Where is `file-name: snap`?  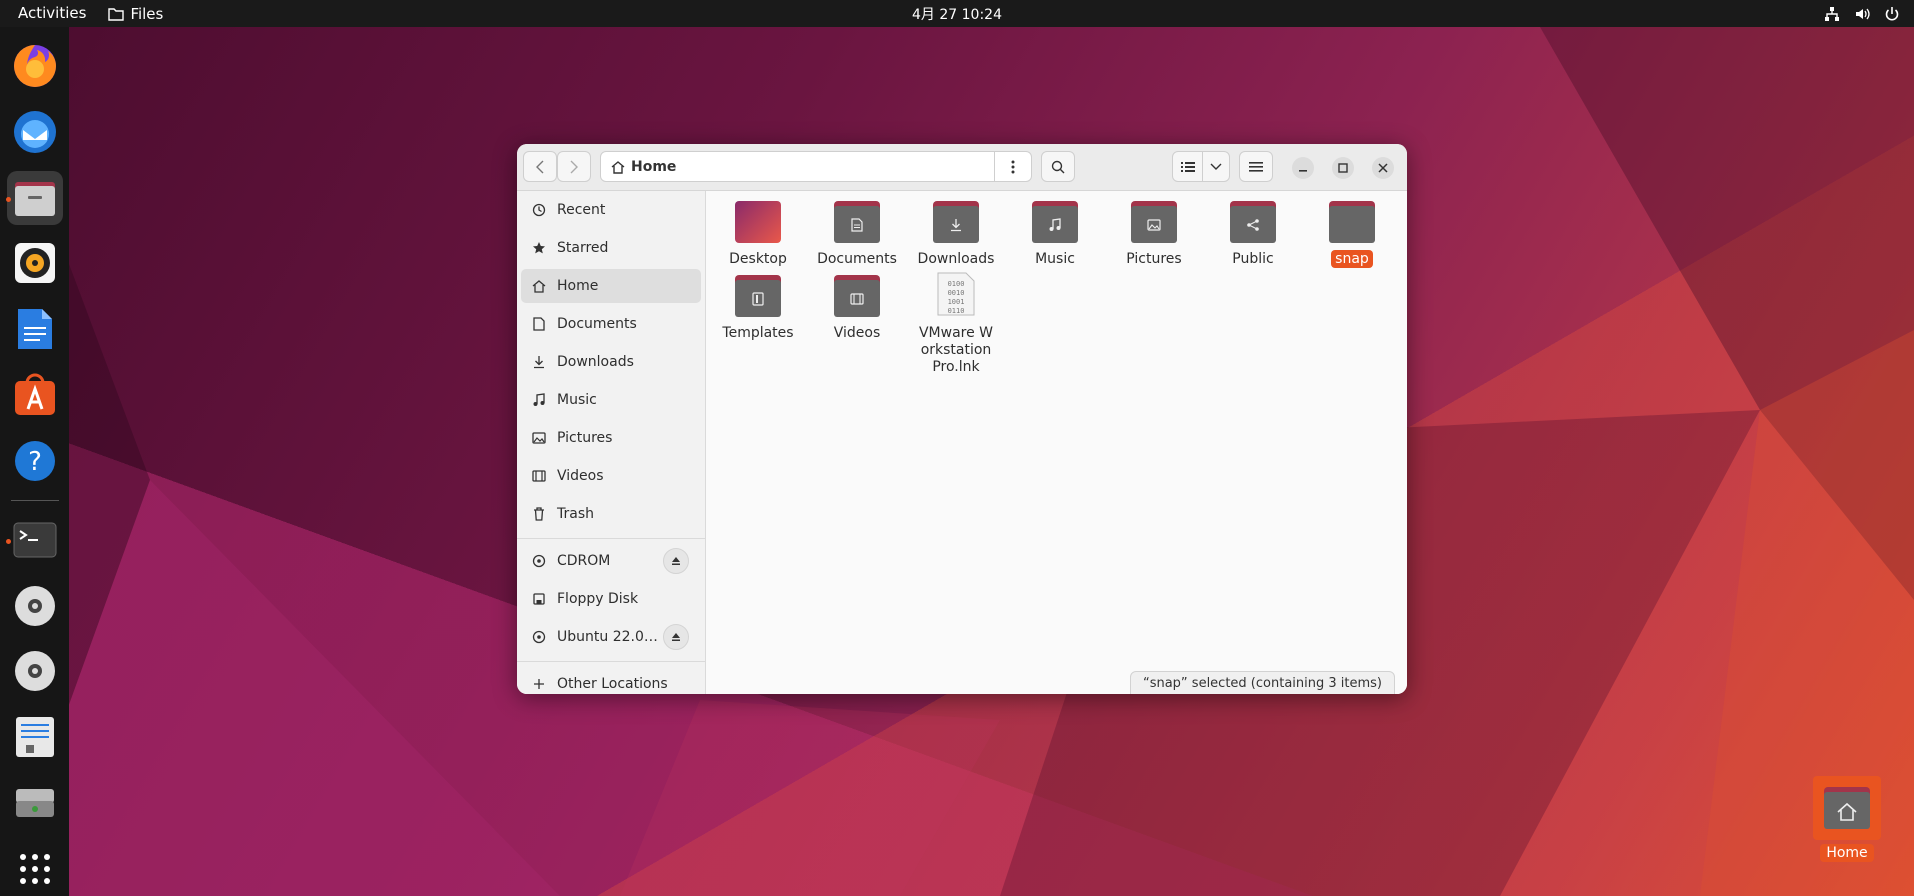
file-name: snap is located at coordinates (1352, 259).